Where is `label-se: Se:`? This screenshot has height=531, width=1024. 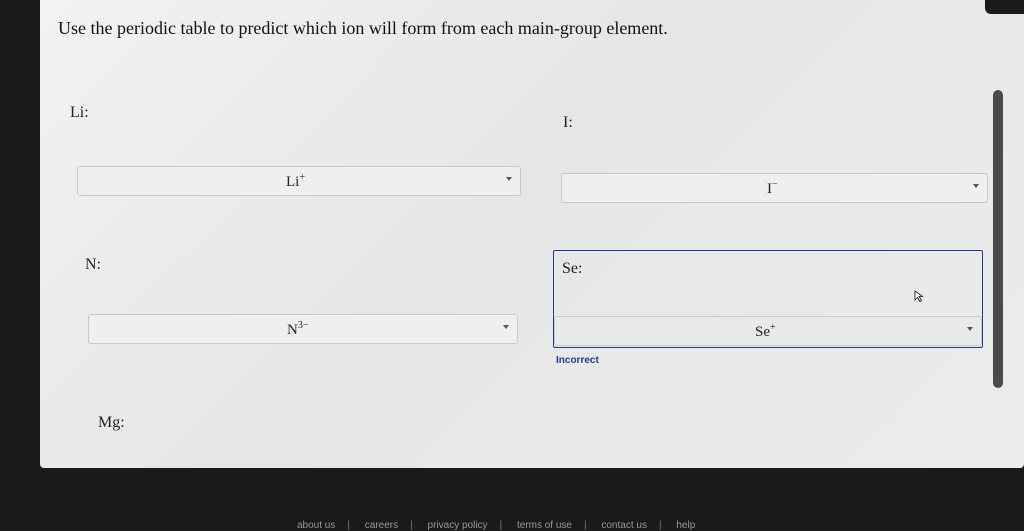 label-se: Se: is located at coordinates (572, 268).